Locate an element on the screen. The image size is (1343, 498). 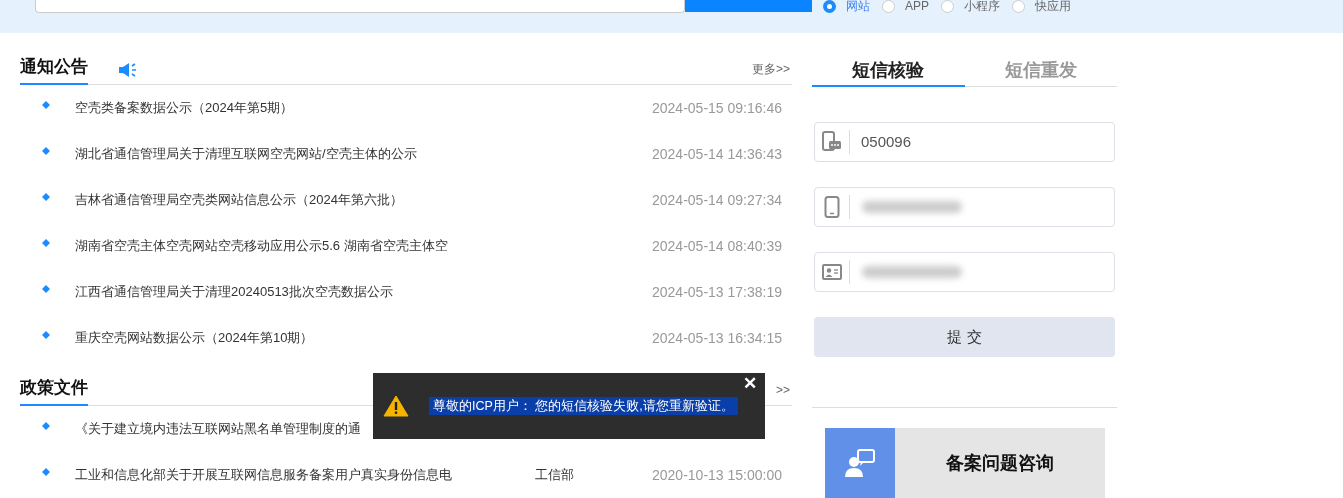
item-title: 《关于建立境内违法互联网站黑名单管理制度的通 is located at coordinates (218, 429).